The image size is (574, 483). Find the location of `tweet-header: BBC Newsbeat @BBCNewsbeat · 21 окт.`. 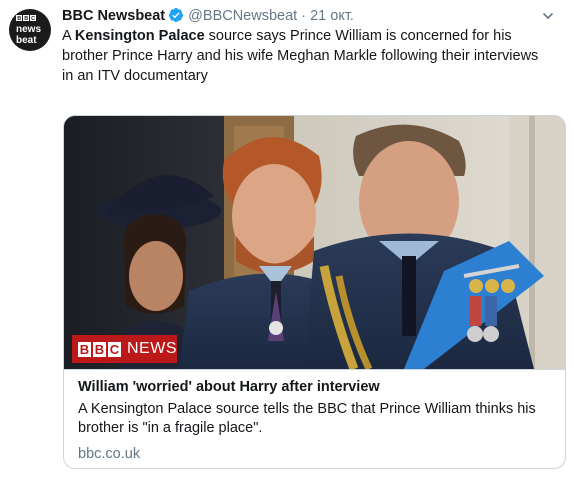

tweet-header: BBC Newsbeat @BBCNewsbeat · 21 окт. is located at coordinates (308, 16).